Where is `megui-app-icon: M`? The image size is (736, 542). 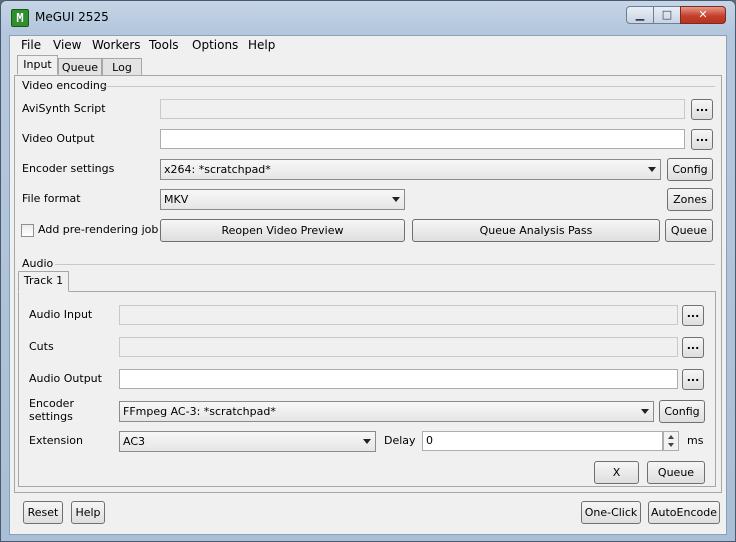
megui-app-icon: M is located at coordinates (20, 18).